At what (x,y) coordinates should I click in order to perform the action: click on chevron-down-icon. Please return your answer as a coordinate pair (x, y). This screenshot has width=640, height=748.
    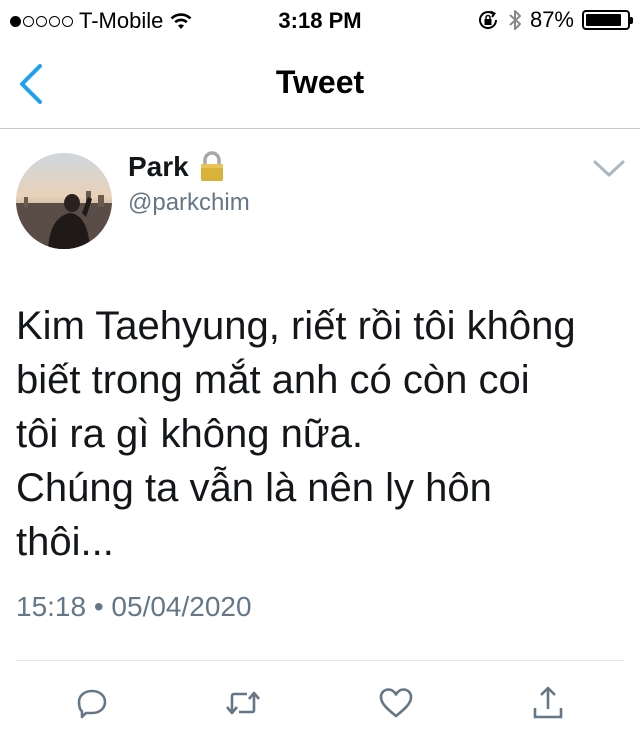
    Looking at the image, I should click on (609, 168).